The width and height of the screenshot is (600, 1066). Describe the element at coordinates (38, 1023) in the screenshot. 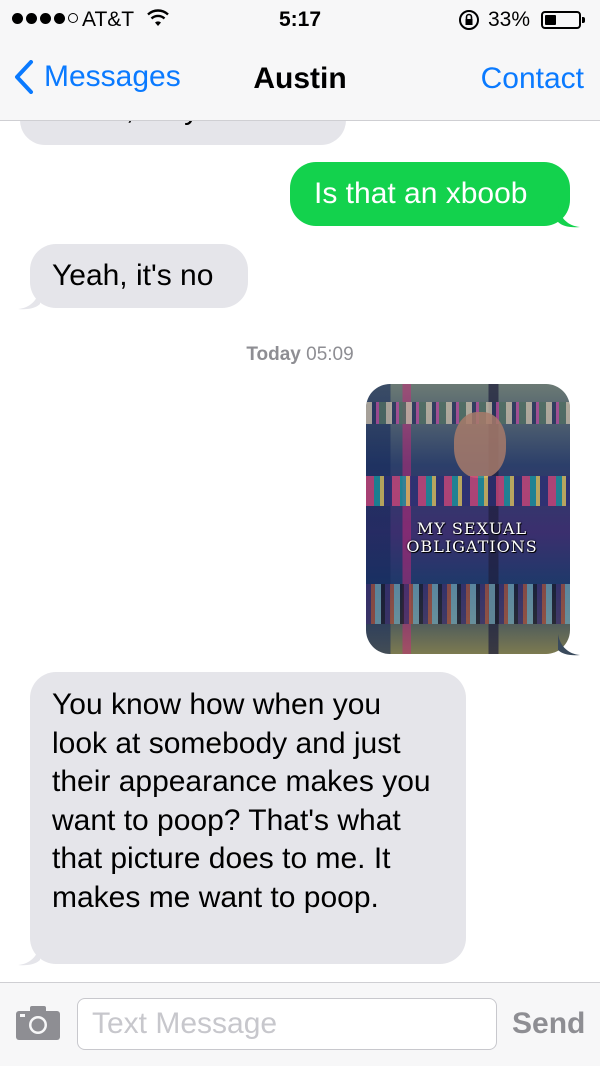

I see `camera-icon` at that location.